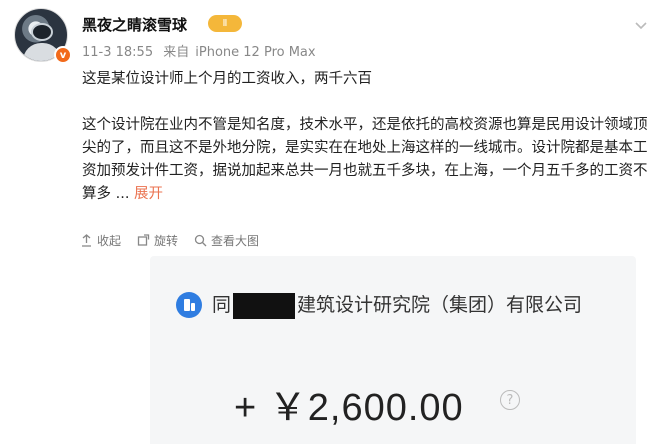 Image resolution: width=660 pixels, height=444 pixels. What do you see at coordinates (225, 23) in the screenshot?
I see `level-badge: Ⅱ` at bounding box center [225, 23].